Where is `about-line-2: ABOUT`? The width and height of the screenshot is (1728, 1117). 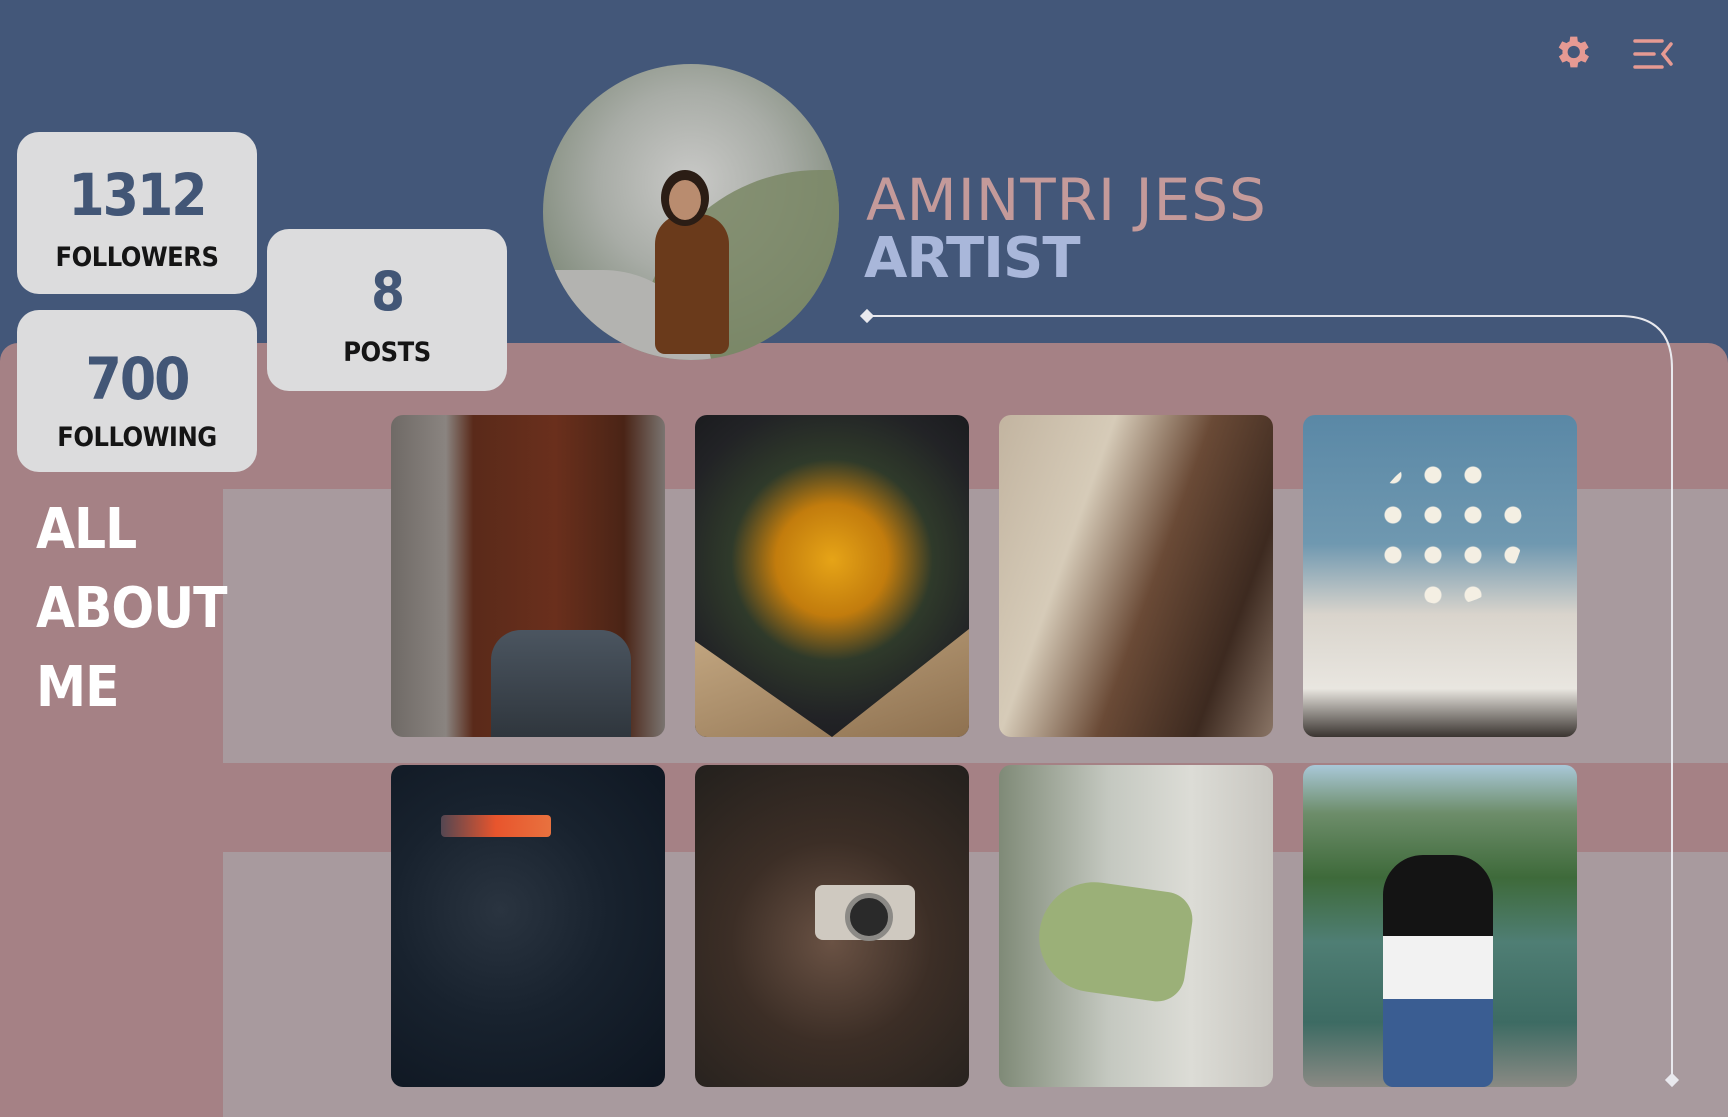 about-line-2: ABOUT is located at coordinates (131, 608).